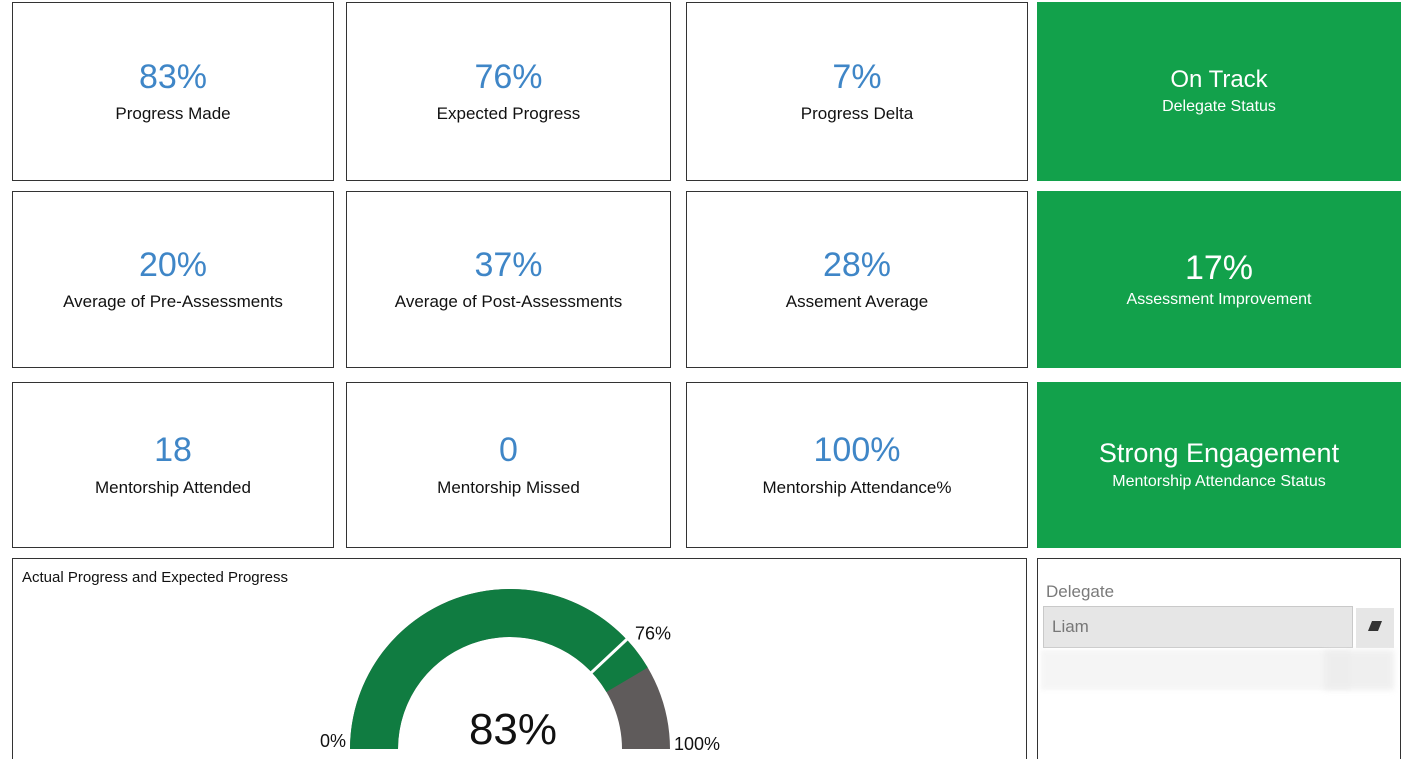  Describe the element at coordinates (508, 450) in the screenshot. I see `kpi-value: 0` at that location.